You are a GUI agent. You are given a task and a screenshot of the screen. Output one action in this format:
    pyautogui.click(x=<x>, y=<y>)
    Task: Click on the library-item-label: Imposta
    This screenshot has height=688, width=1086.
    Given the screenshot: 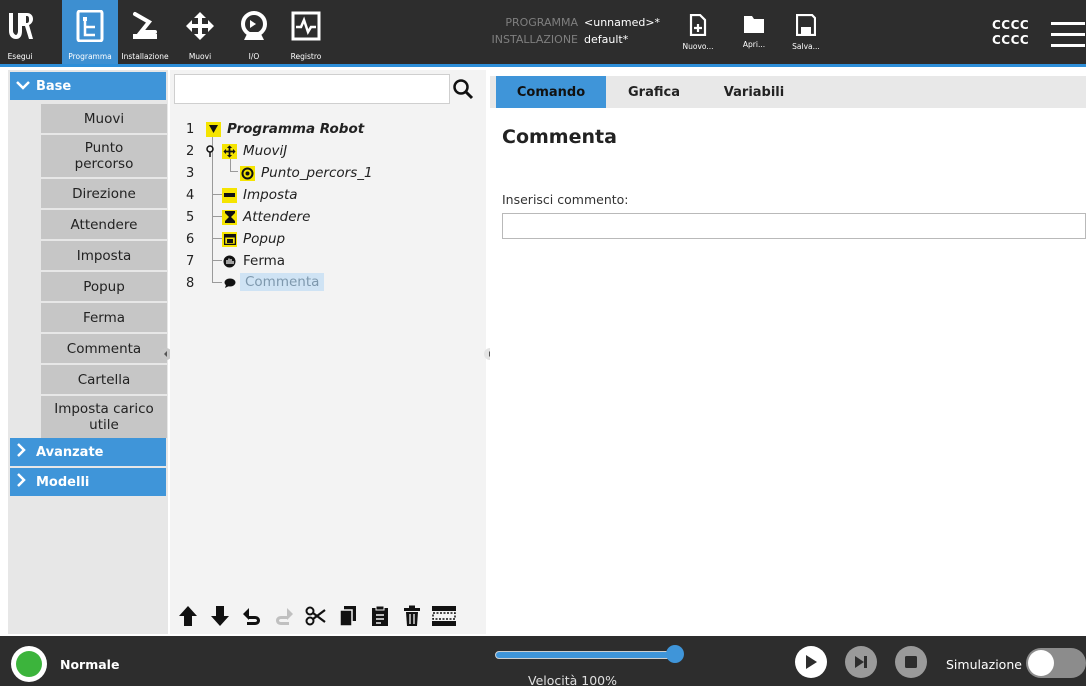 What is the action you would take?
    pyautogui.click(x=104, y=255)
    